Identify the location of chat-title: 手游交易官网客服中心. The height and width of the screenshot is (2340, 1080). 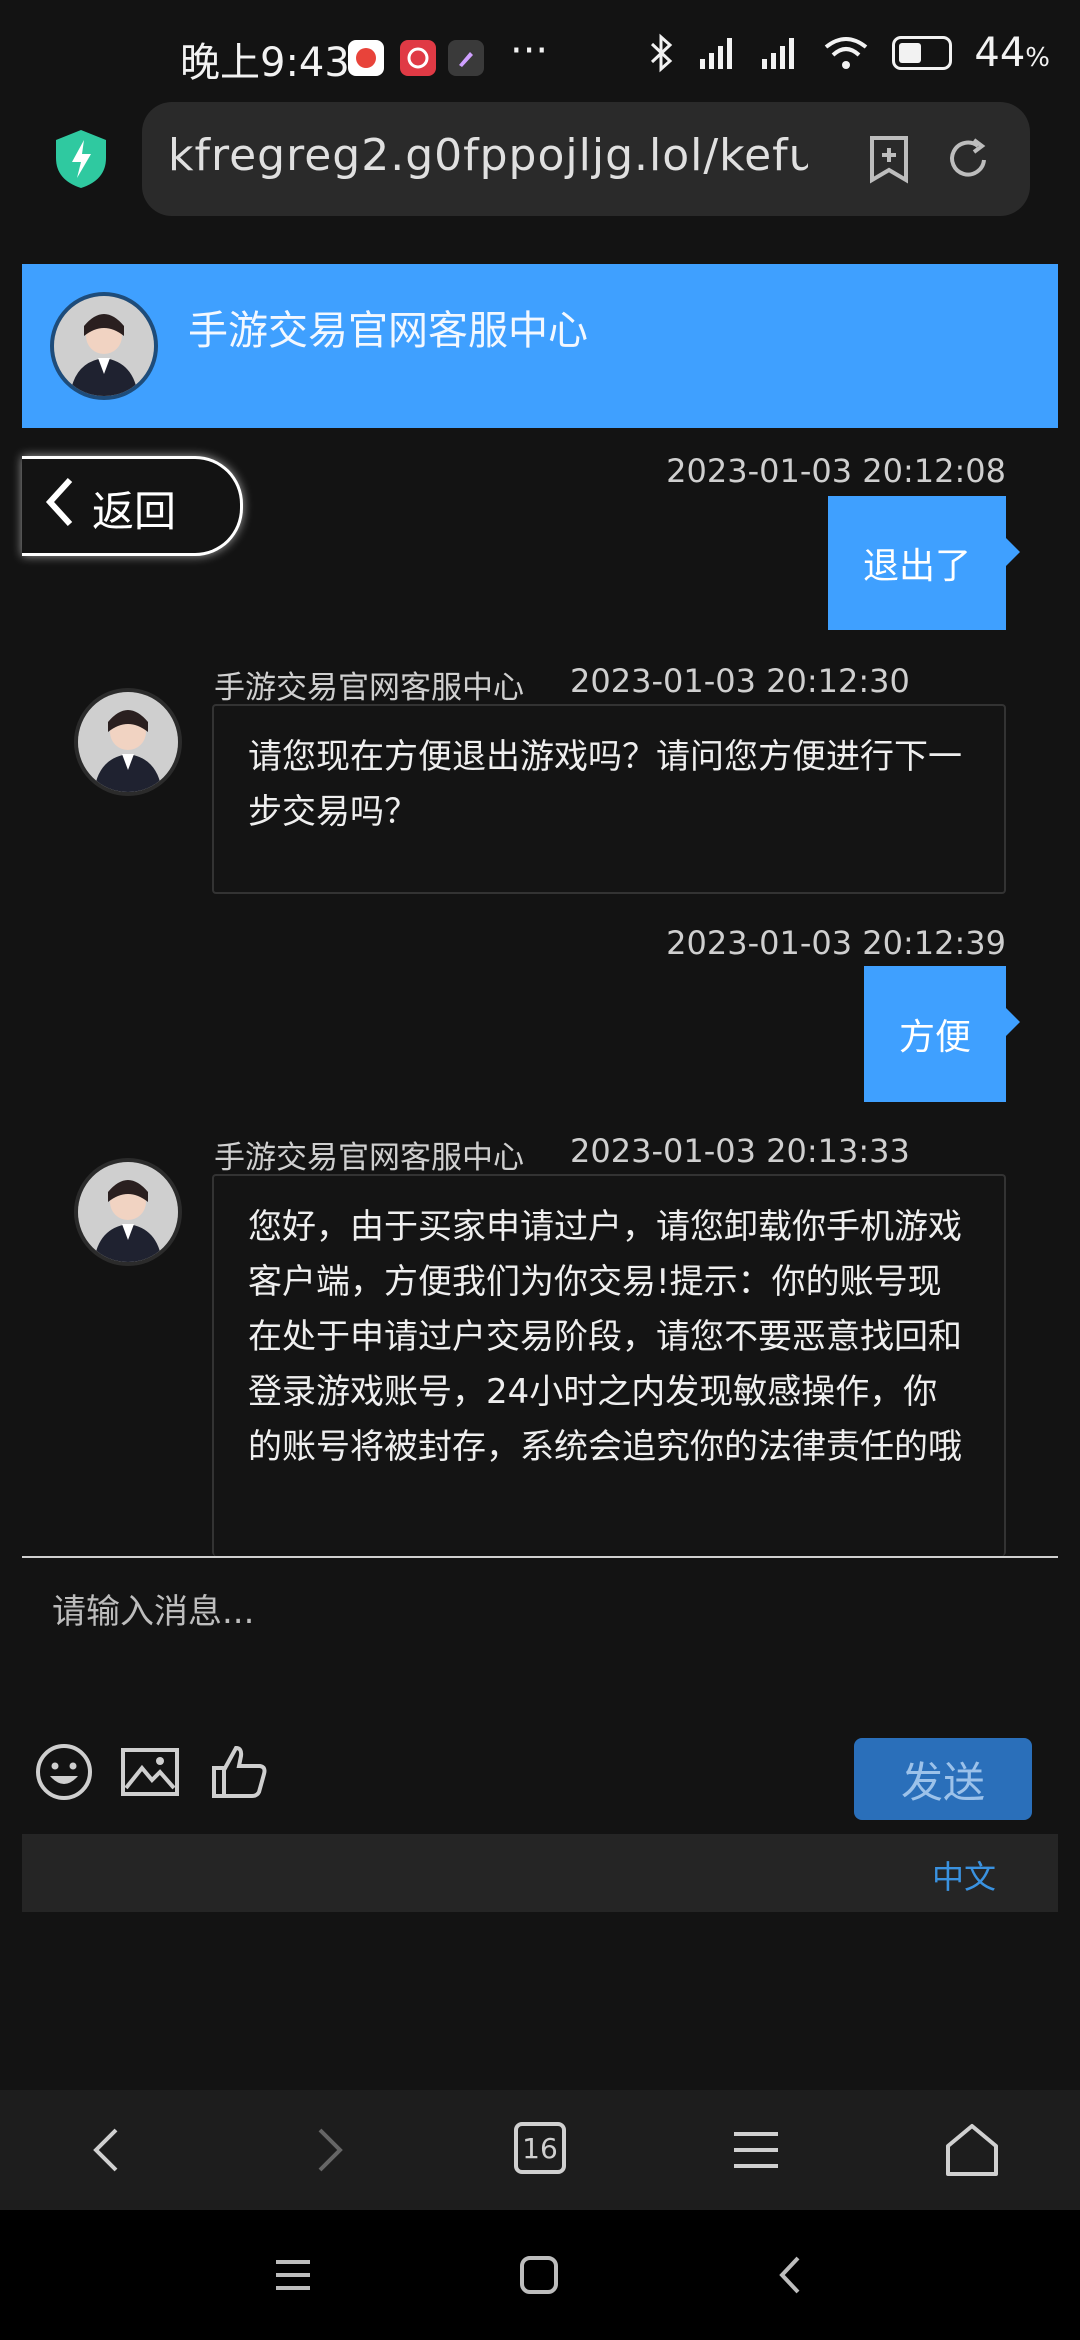
(388, 331).